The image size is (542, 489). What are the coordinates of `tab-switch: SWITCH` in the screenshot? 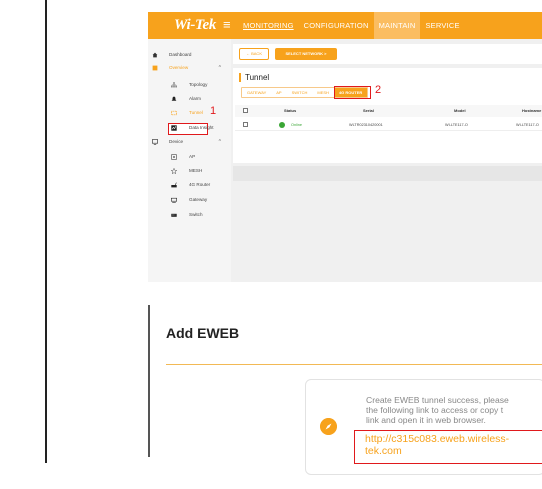 It's located at (300, 92).